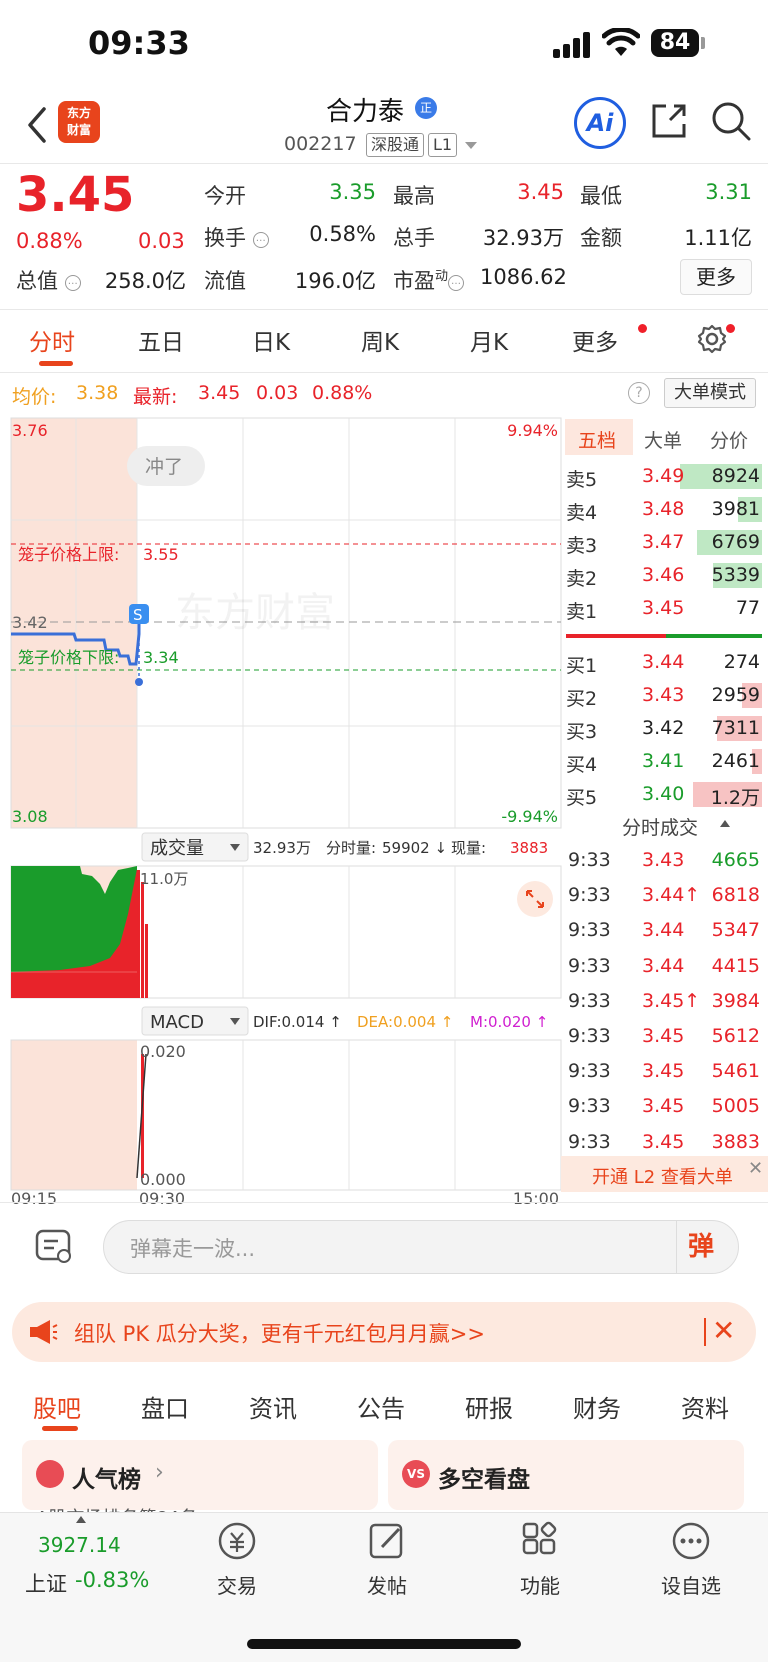  What do you see at coordinates (708, 1246) in the screenshot?
I see `danmu-button: 弹` at bounding box center [708, 1246].